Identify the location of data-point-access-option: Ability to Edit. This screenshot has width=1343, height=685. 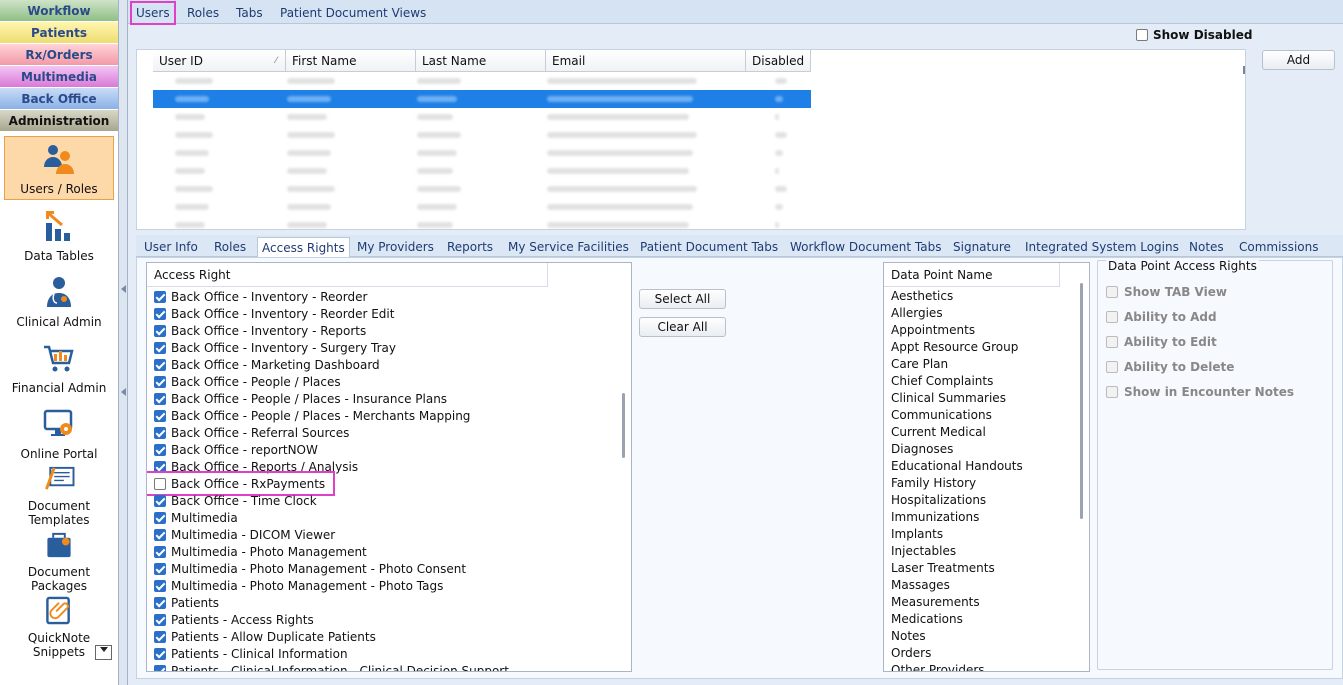
(1161, 342).